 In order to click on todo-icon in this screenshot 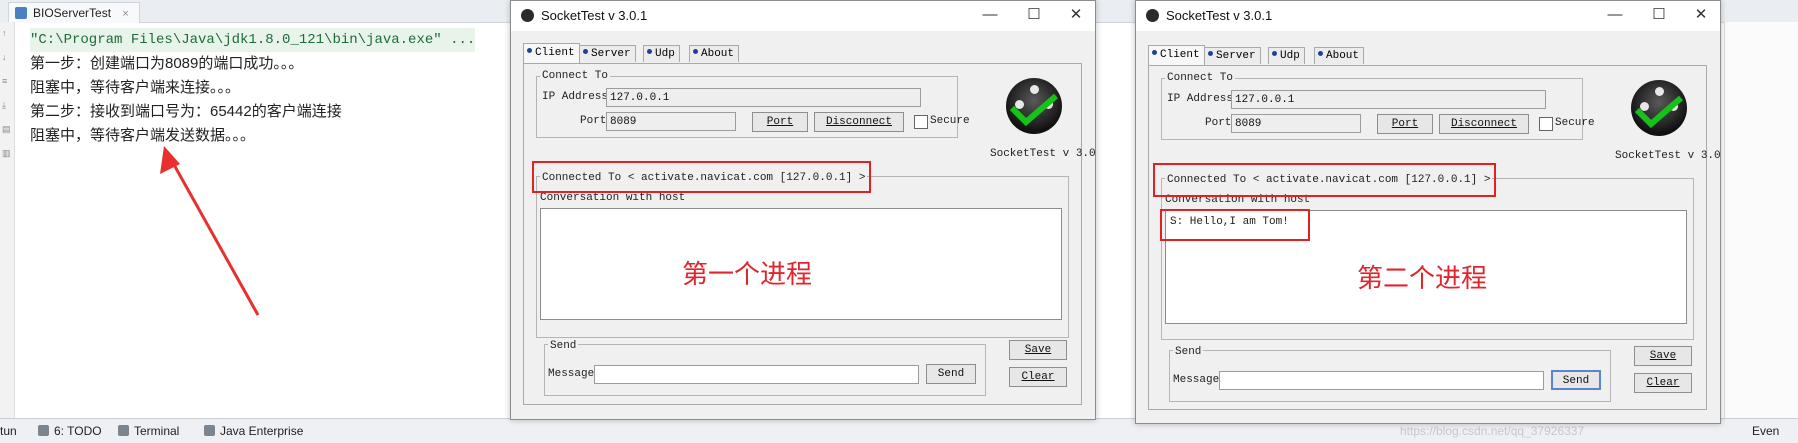, I will do `click(43, 430)`.